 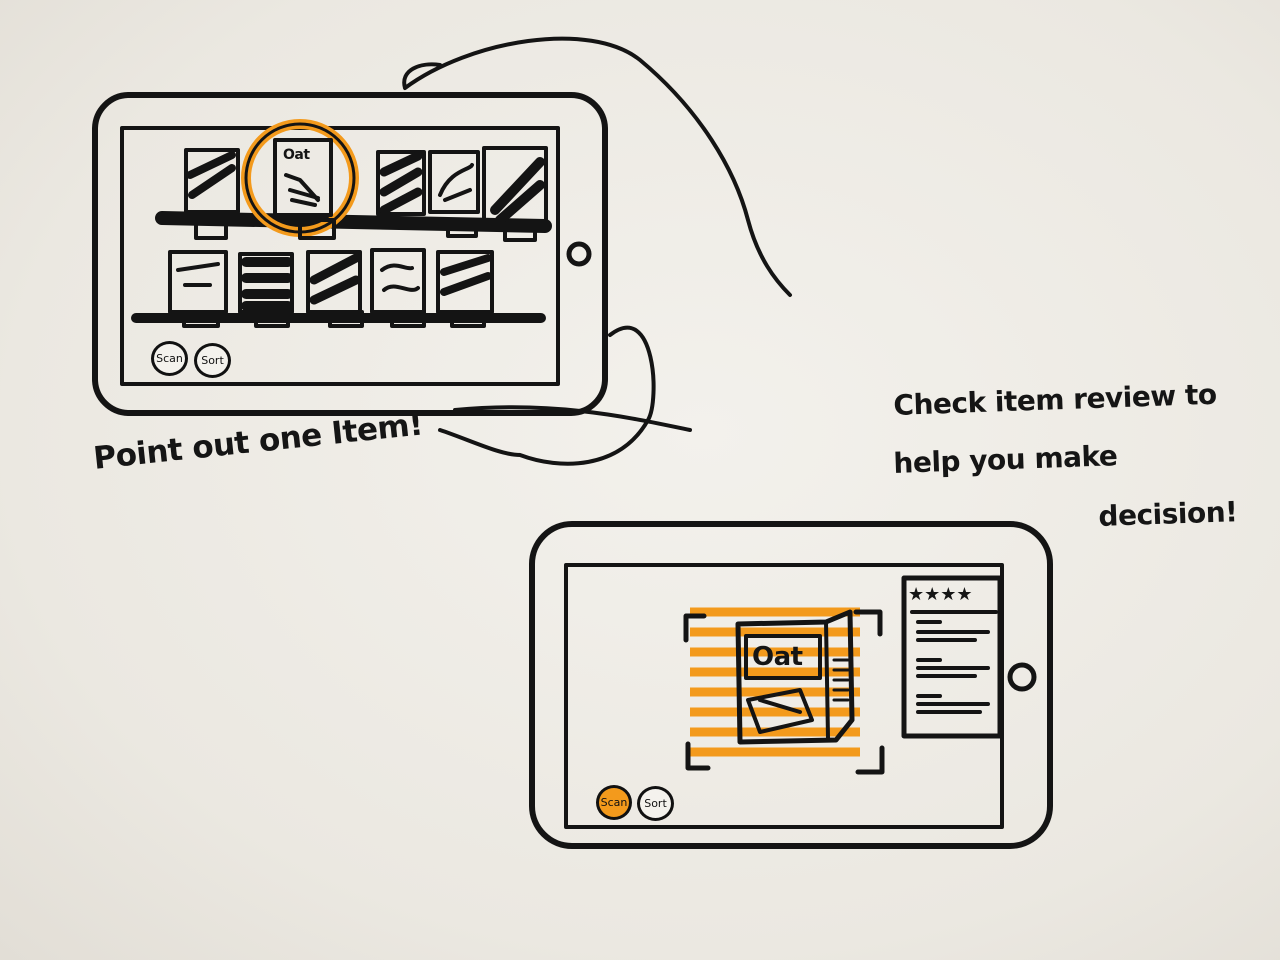 What do you see at coordinates (775, 682) in the screenshot?
I see `scan-highlight` at bounding box center [775, 682].